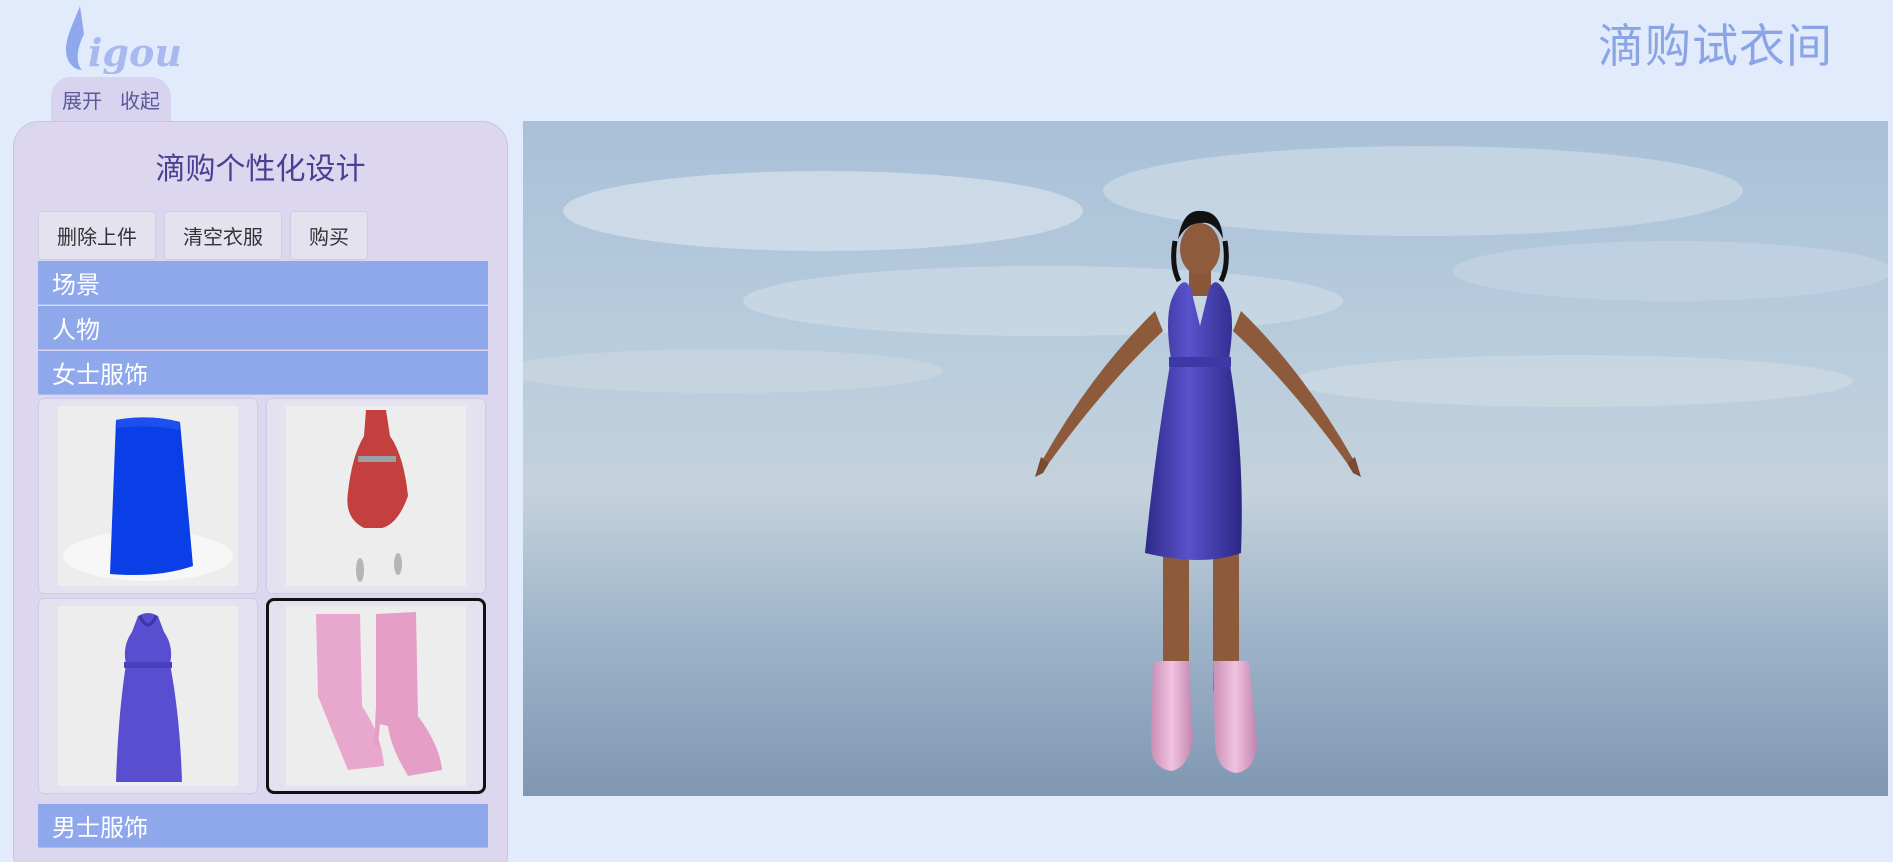  Describe the element at coordinates (140, 99) in the screenshot. I see `collapse-button: 收起` at that location.